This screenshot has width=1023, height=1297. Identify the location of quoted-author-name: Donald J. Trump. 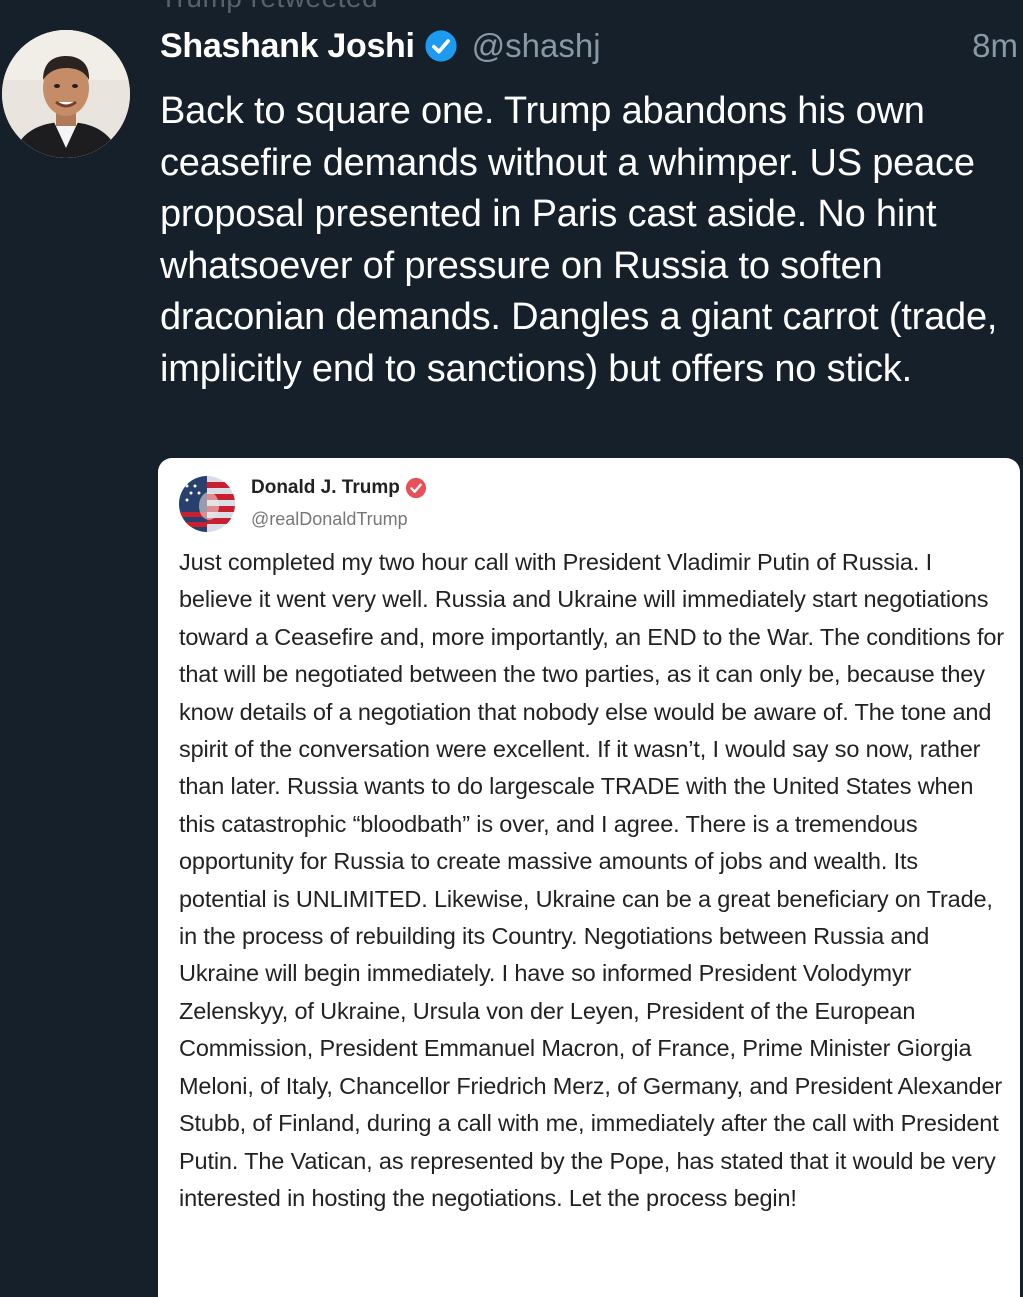
(325, 488).